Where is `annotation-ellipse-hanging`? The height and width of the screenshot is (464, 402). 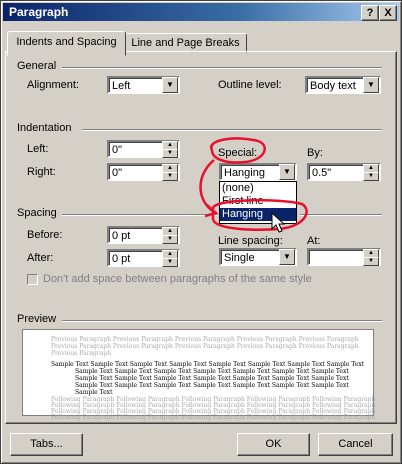
annotation-ellipse-hanging is located at coordinates (259, 214).